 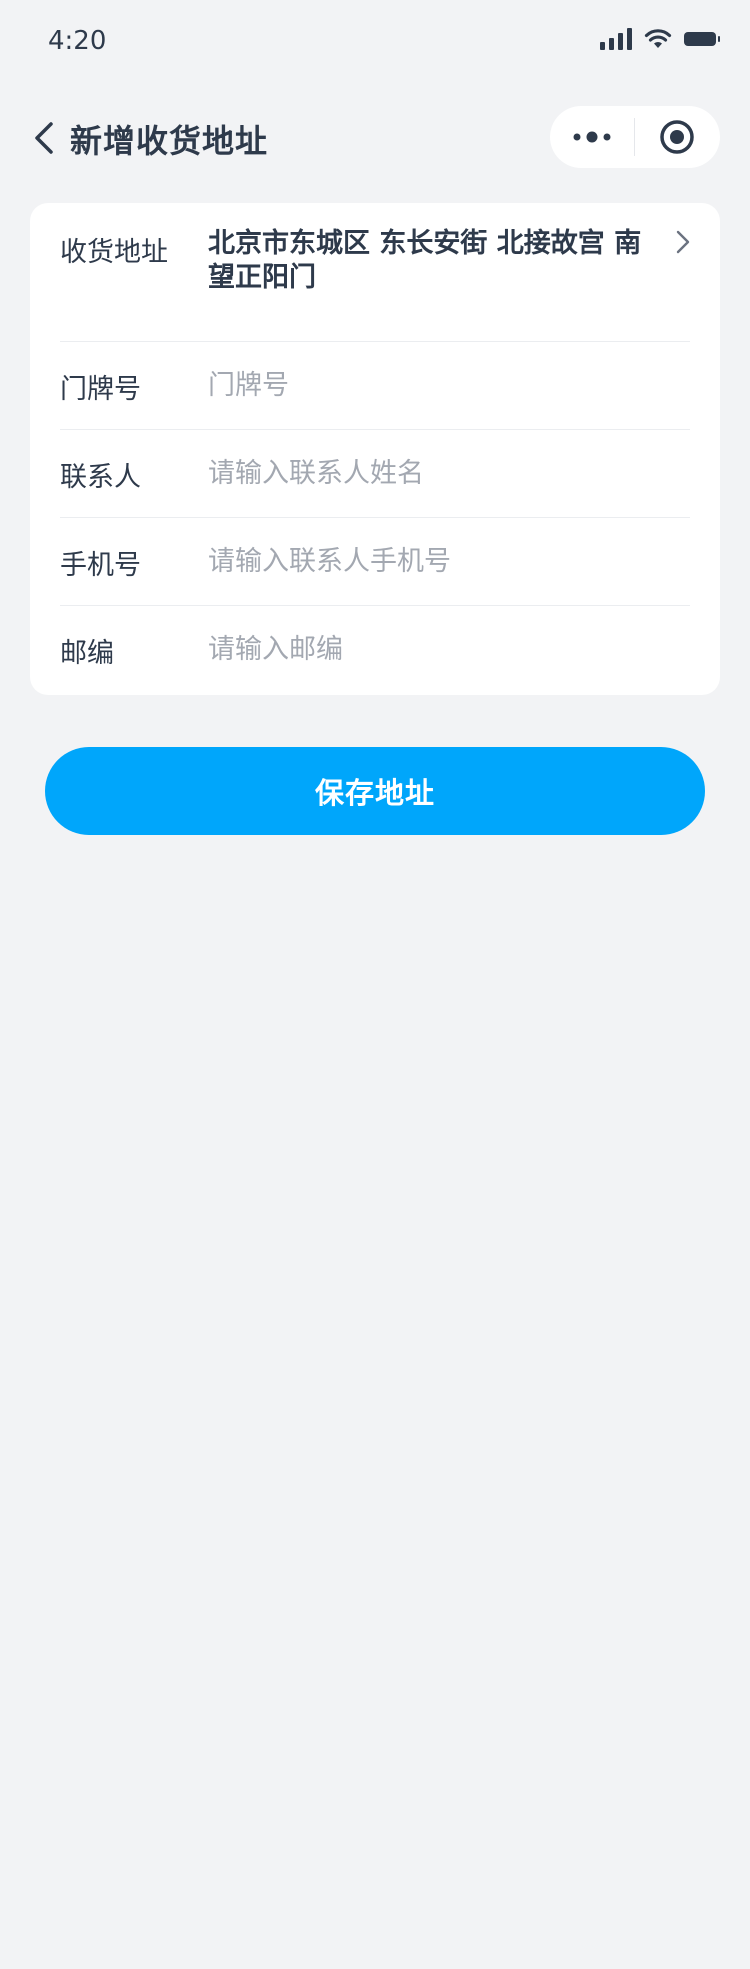 I want to click on page-title: 新增收货地址, so click(x=169, y=141).